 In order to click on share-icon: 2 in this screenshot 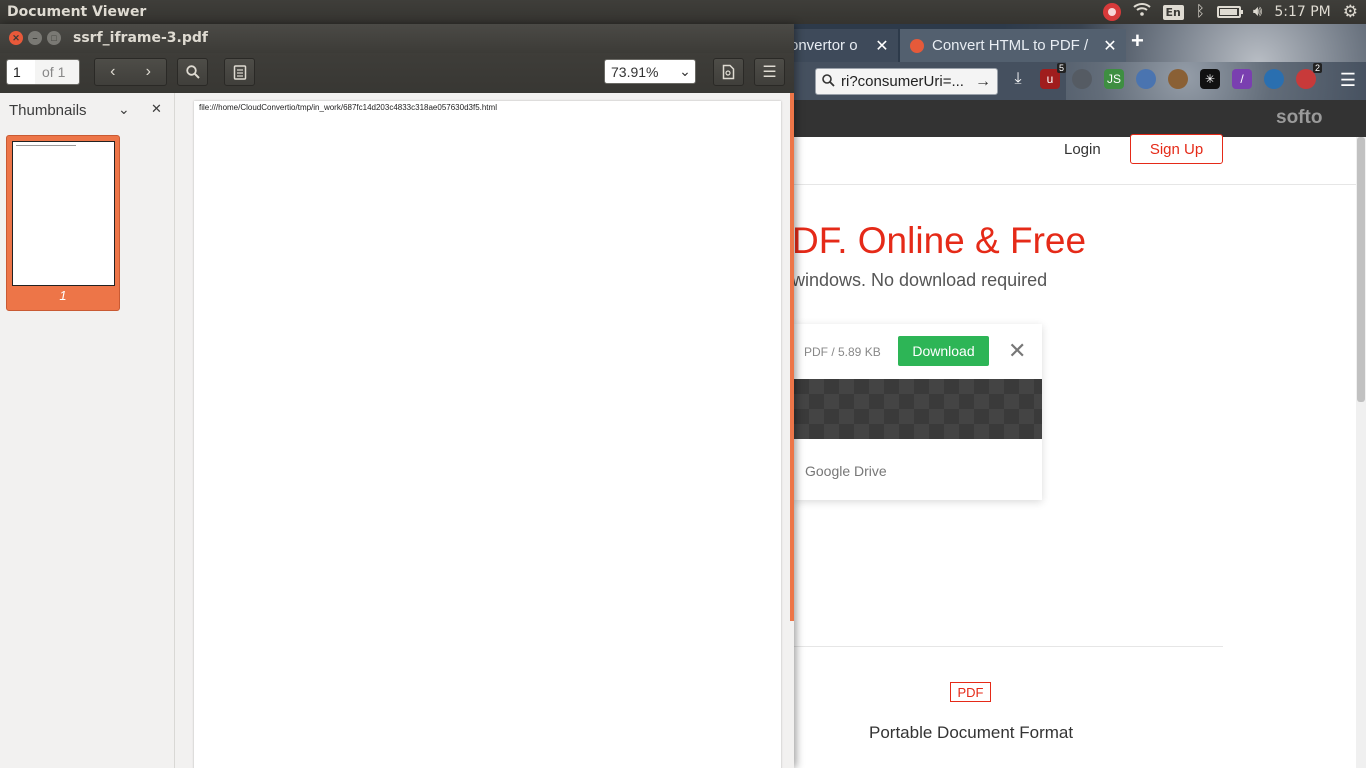, I will do `click(1309, 76)`.